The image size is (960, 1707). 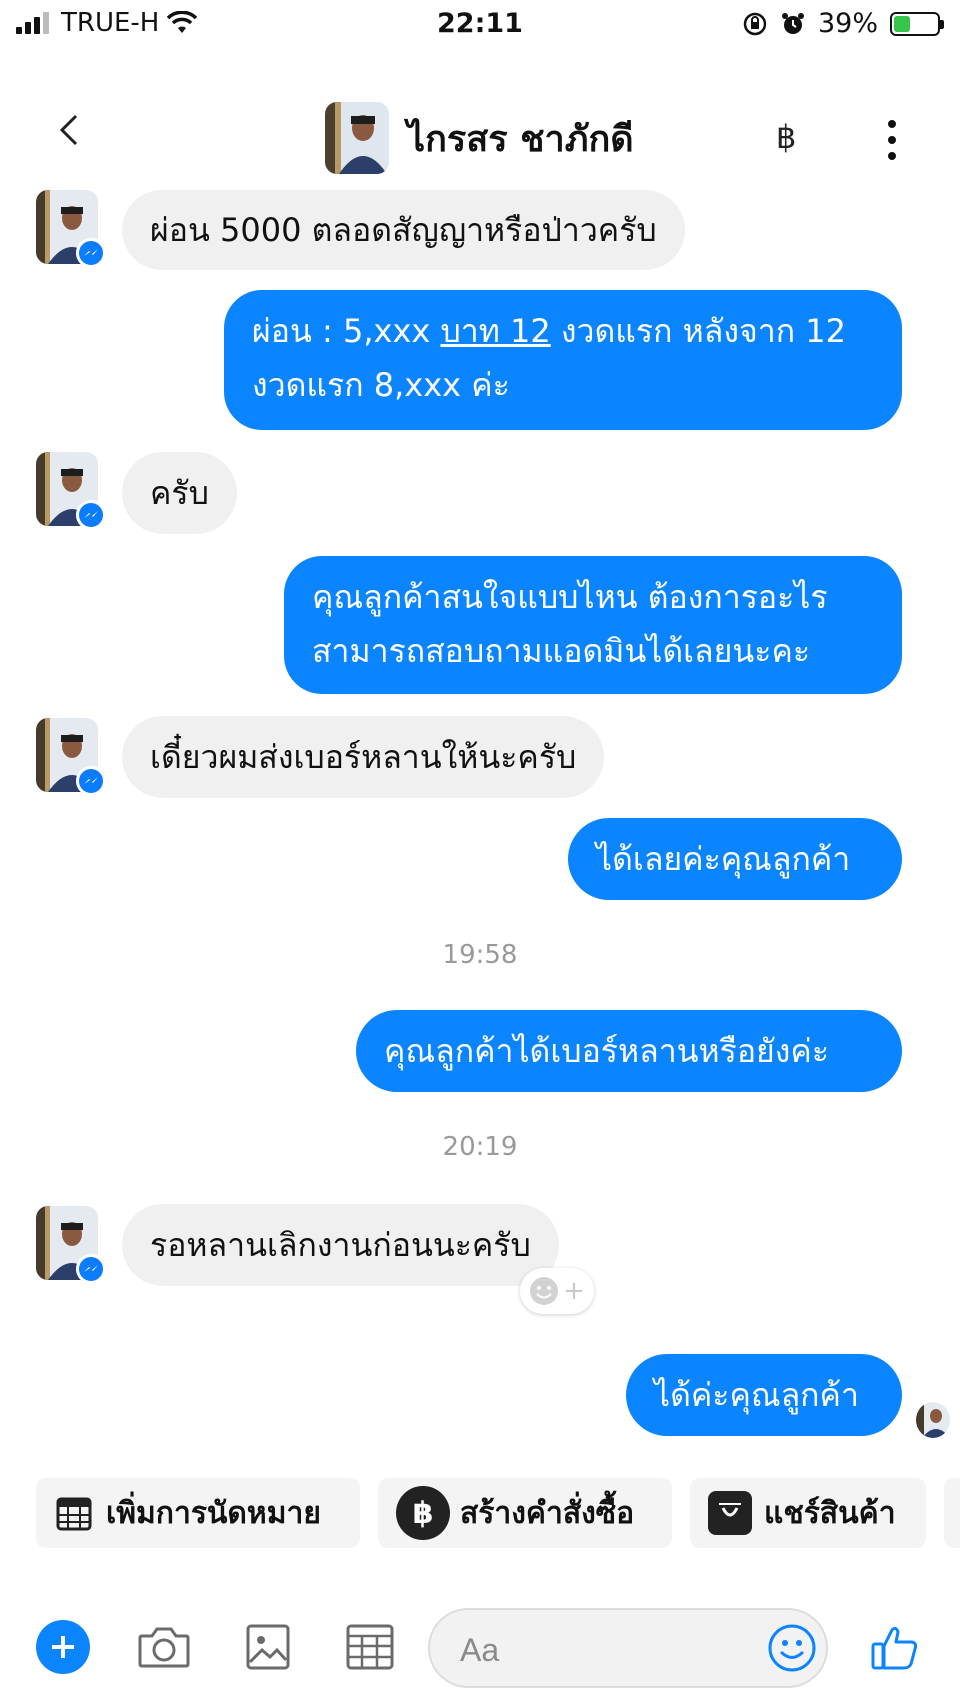 What do you see at coordinates (570, 597) in the screenshot?
I see `message-text-line: คุณลูกค้าสนใจแบบไหน ต้องการอะไร` at bounding box center [570, 597].